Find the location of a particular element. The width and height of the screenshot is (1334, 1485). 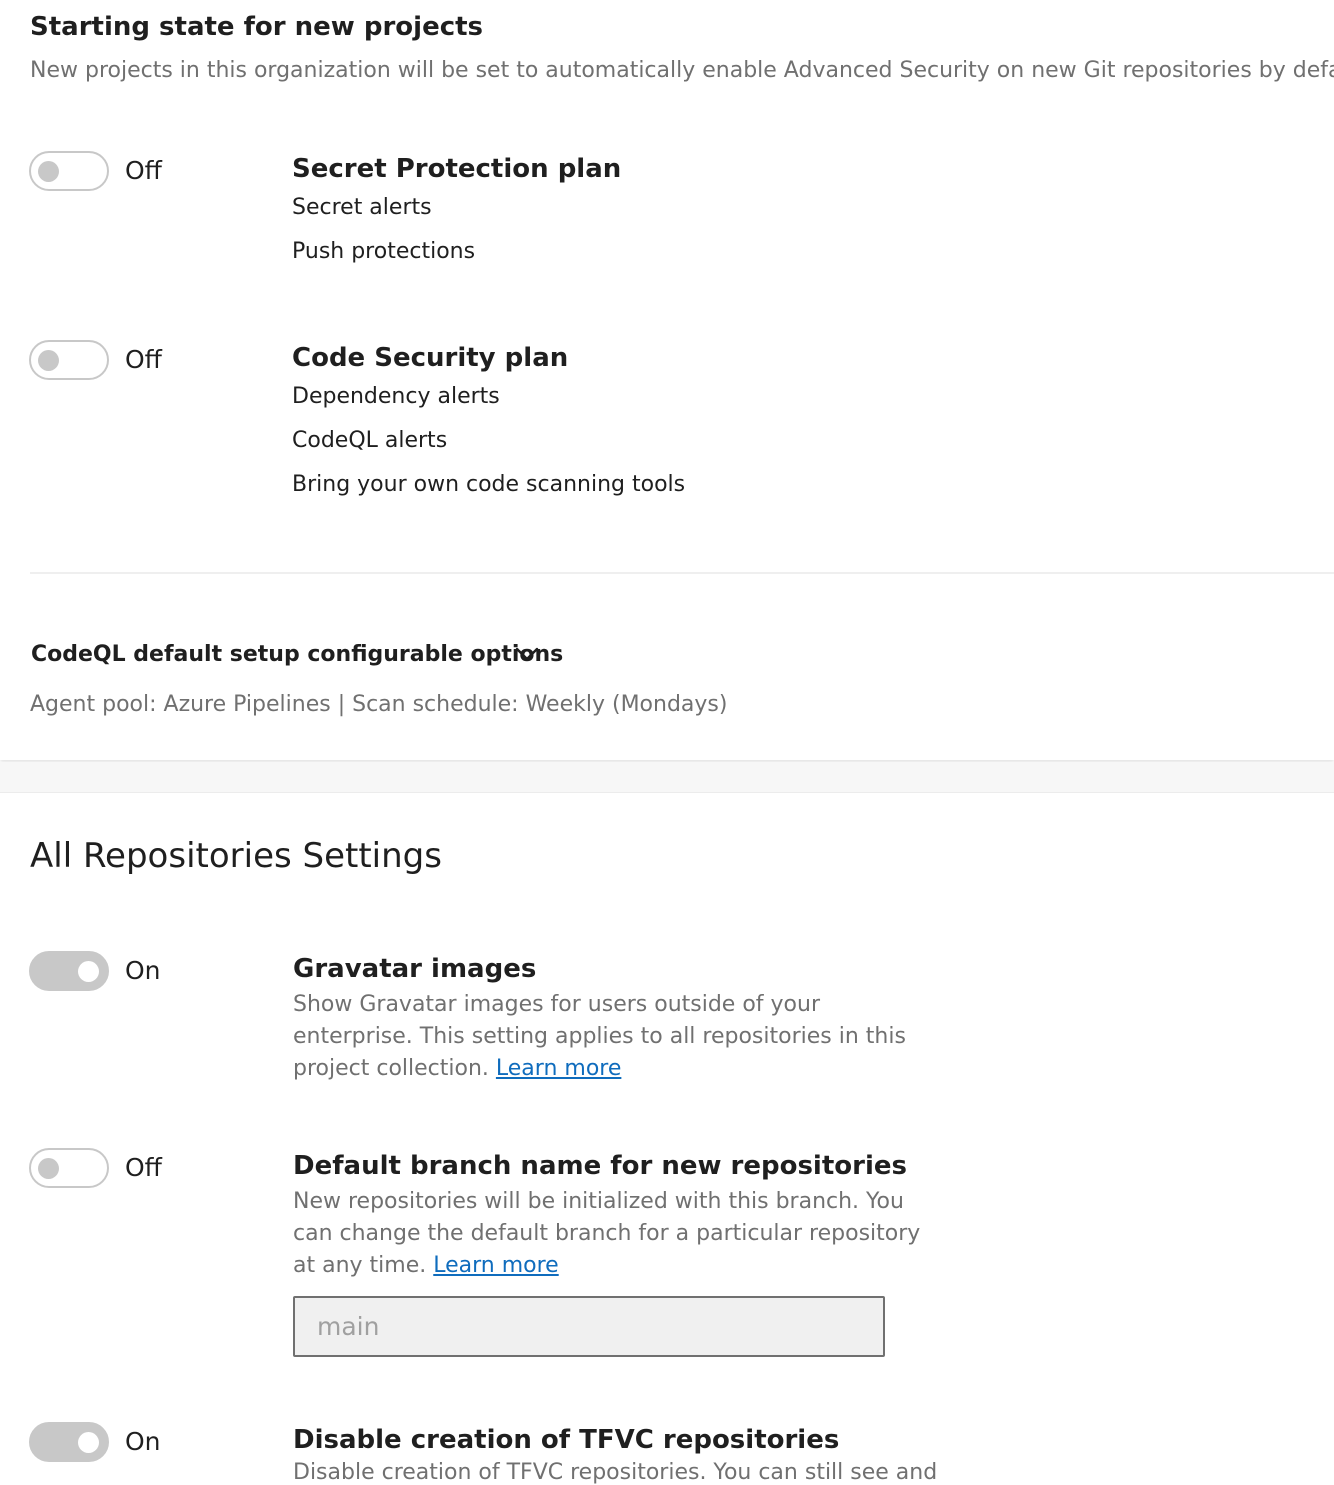

secret-protection-toggle is located at coordinates (69, 171).